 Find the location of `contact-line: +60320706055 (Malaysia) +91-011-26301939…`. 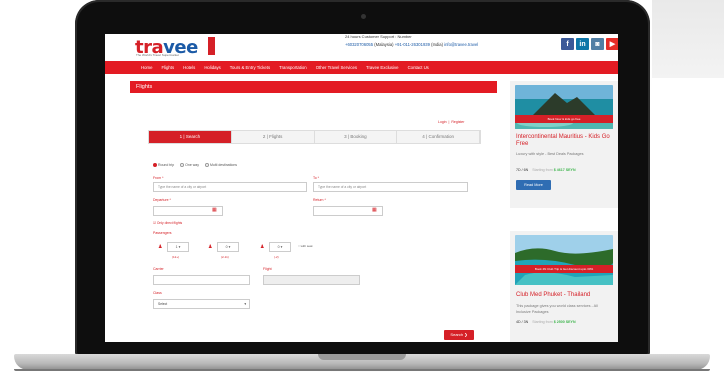

contact-line: +60320706055 (Malaysia) +91-011-26301939… is located at coordinates (411, 44).